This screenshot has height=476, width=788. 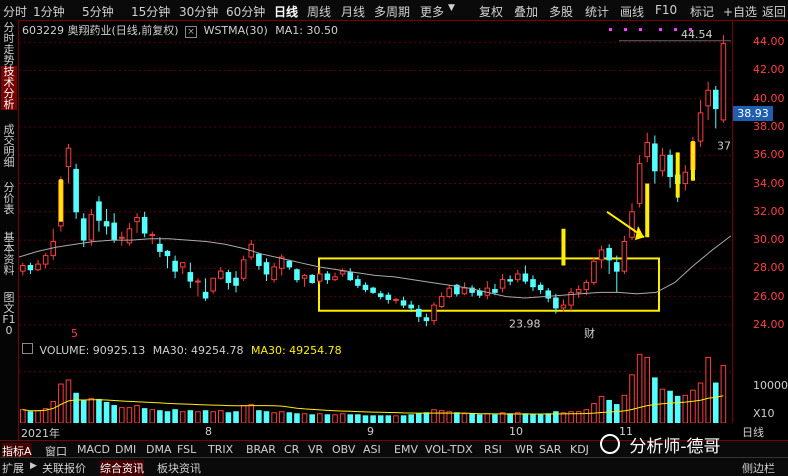 What do you see at coordinates (60, 200) in the screenshot?
I see `signal-bar` at bounding box center [60, 200].